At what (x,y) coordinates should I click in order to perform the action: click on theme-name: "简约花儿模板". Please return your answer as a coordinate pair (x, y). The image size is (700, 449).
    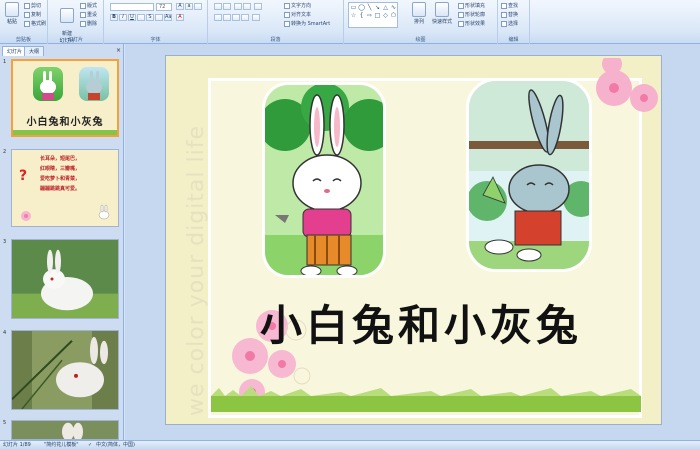
    Looking at the image, I should click on (61, 445).